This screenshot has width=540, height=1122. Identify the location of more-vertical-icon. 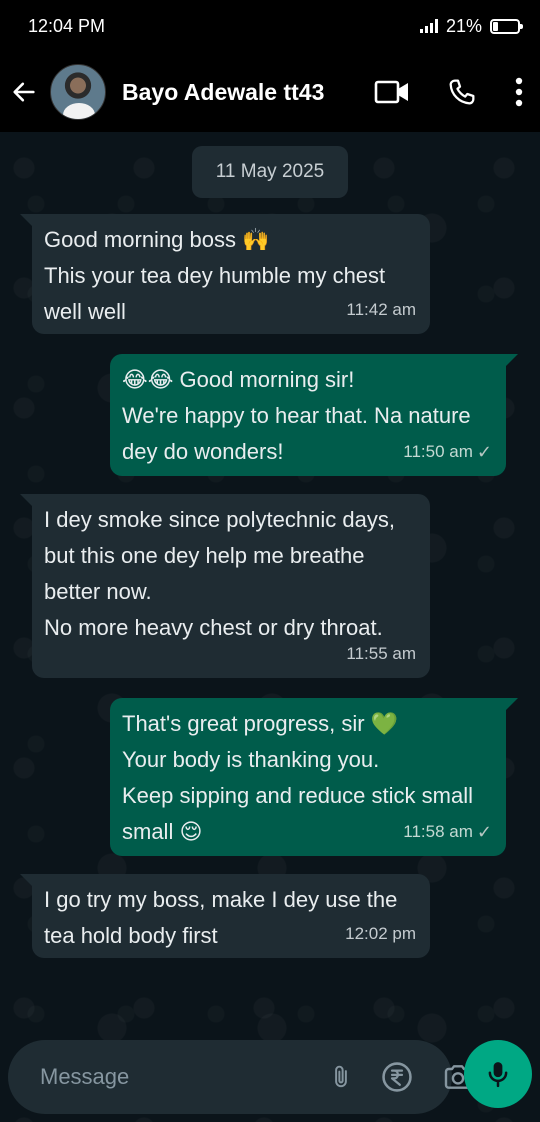
(519, 92).